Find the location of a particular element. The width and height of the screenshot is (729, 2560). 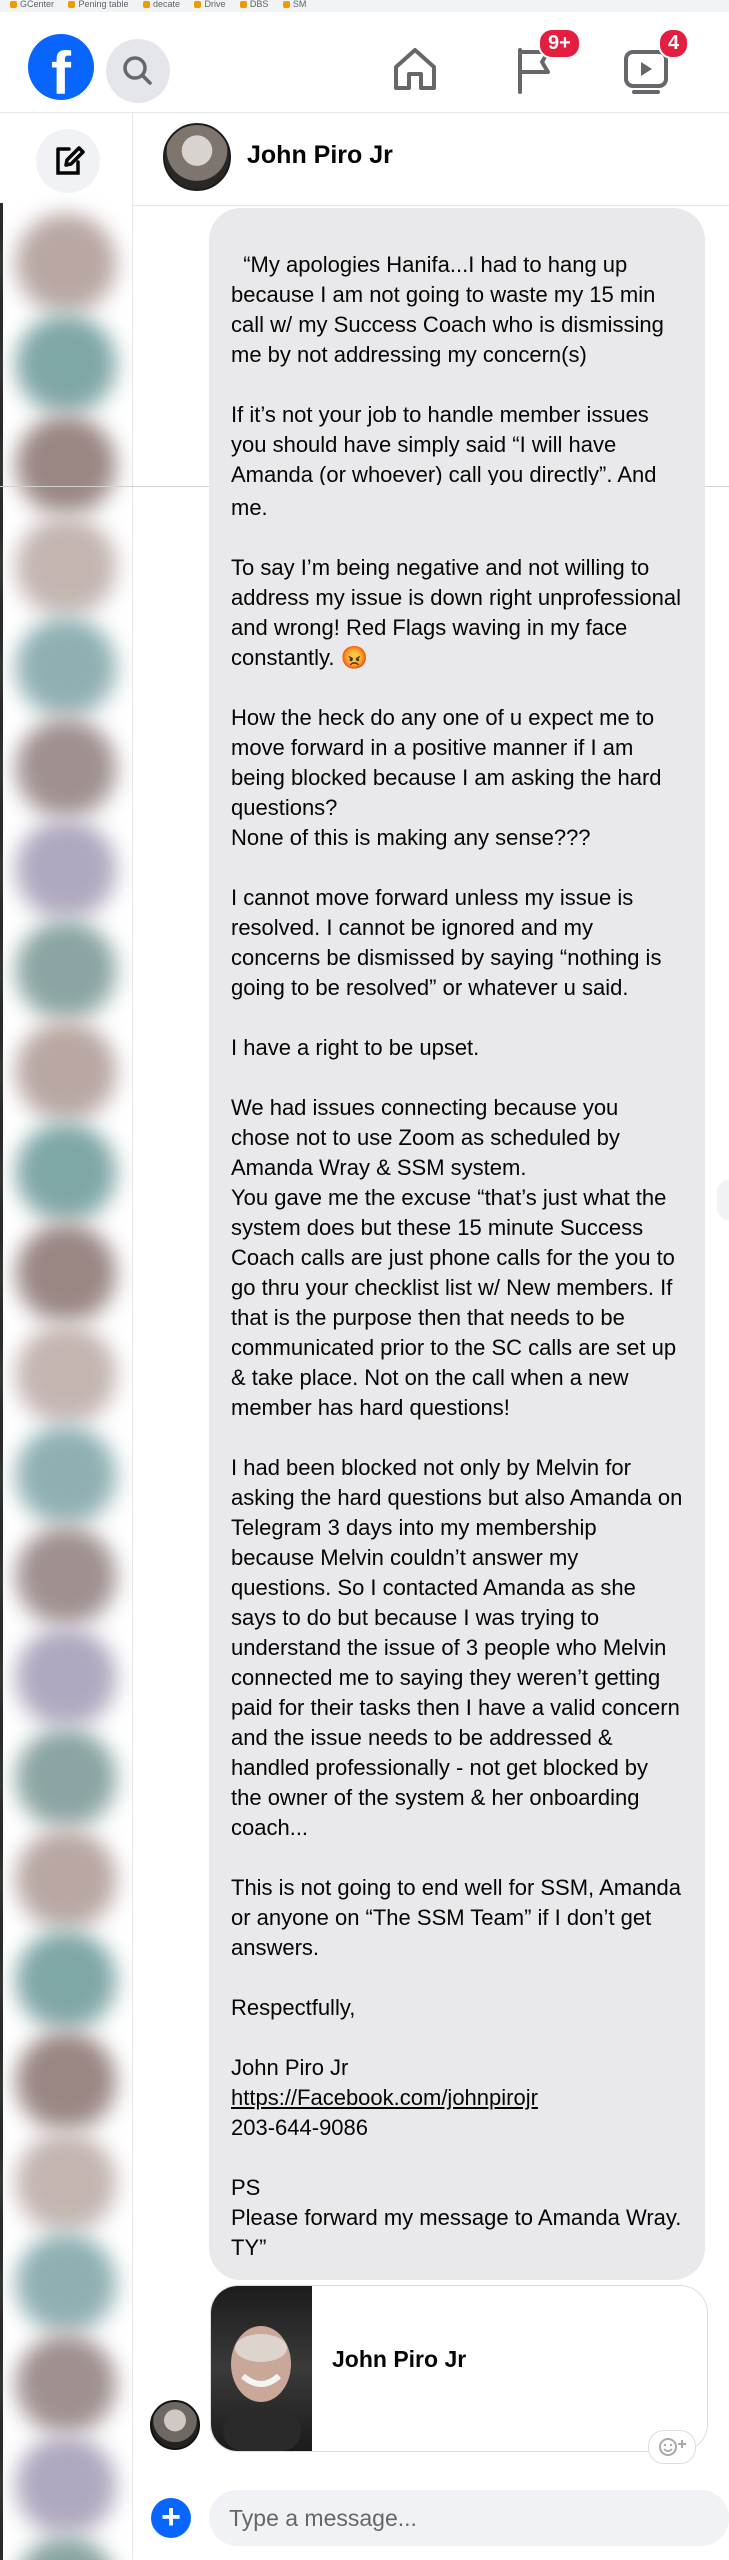

compose-icon is located at coordinates (70, 160).